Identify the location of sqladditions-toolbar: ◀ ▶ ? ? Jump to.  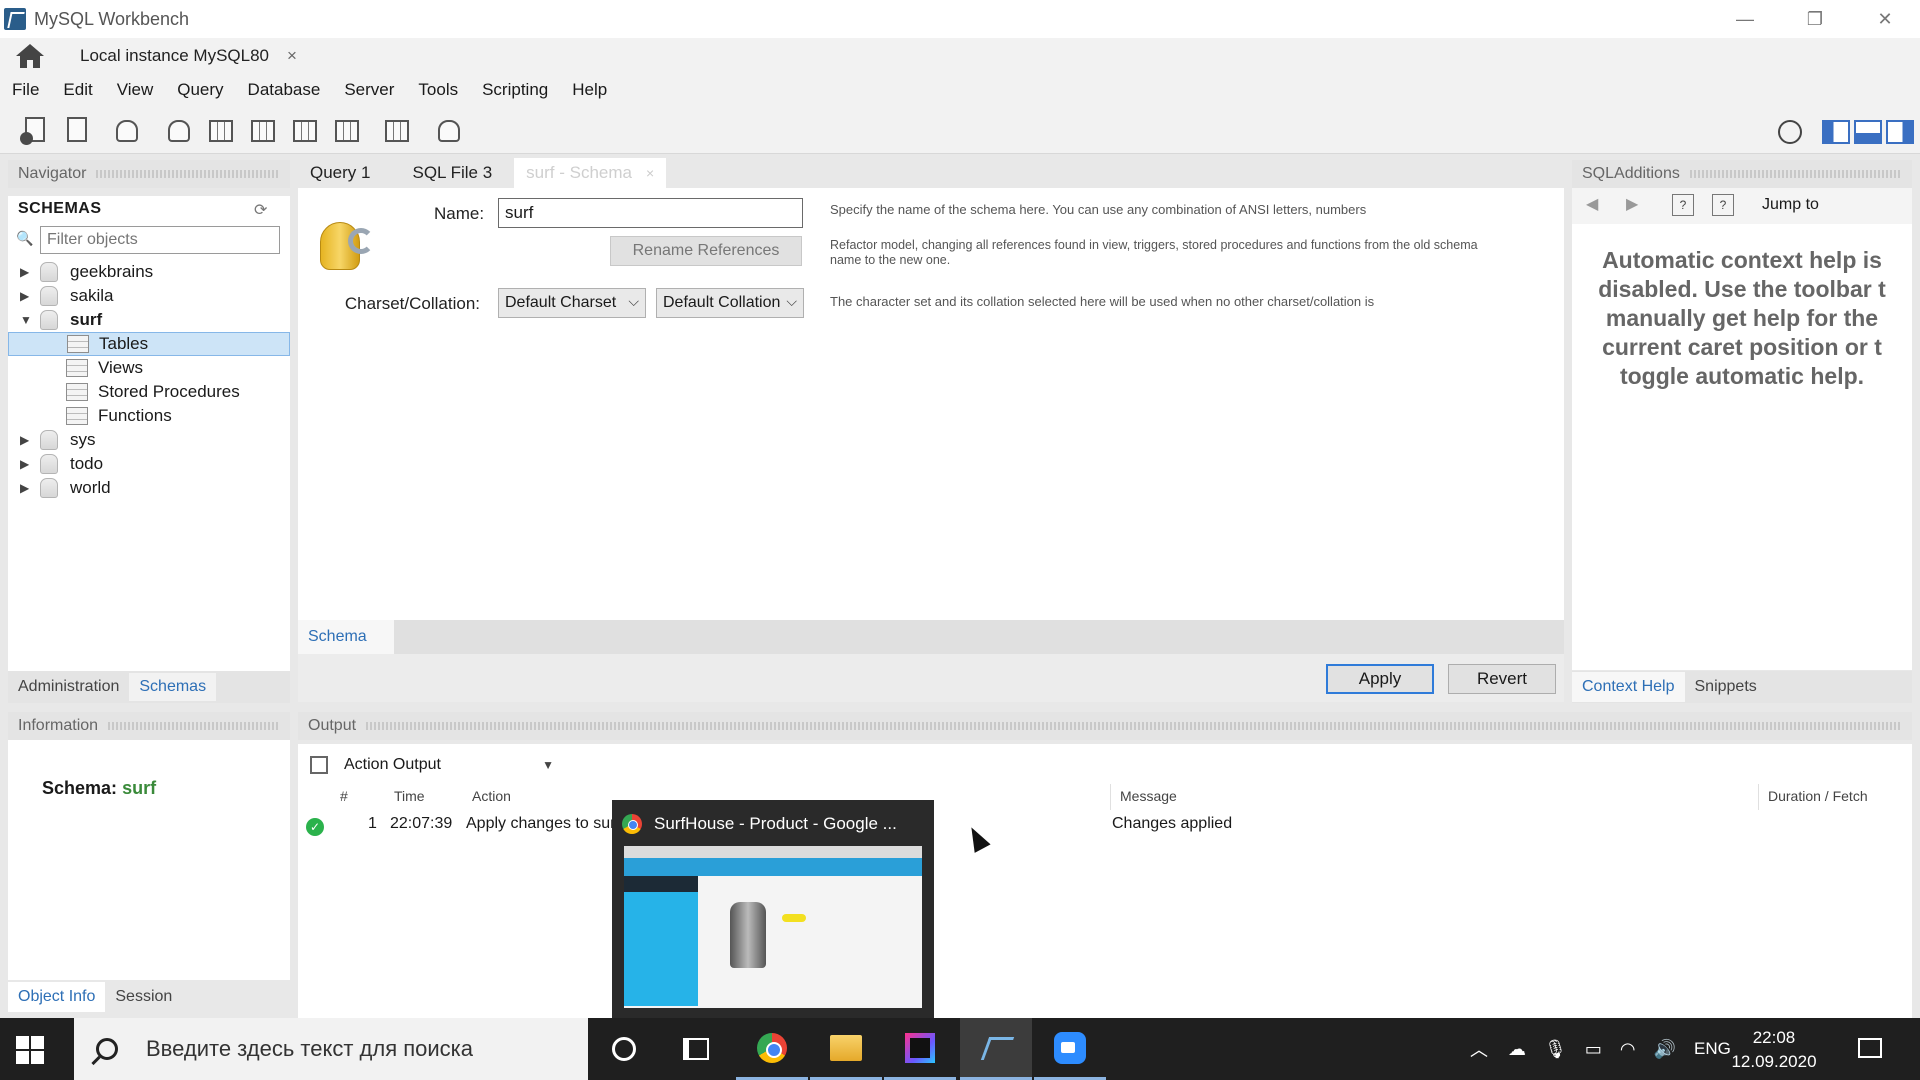
(1742, 206).